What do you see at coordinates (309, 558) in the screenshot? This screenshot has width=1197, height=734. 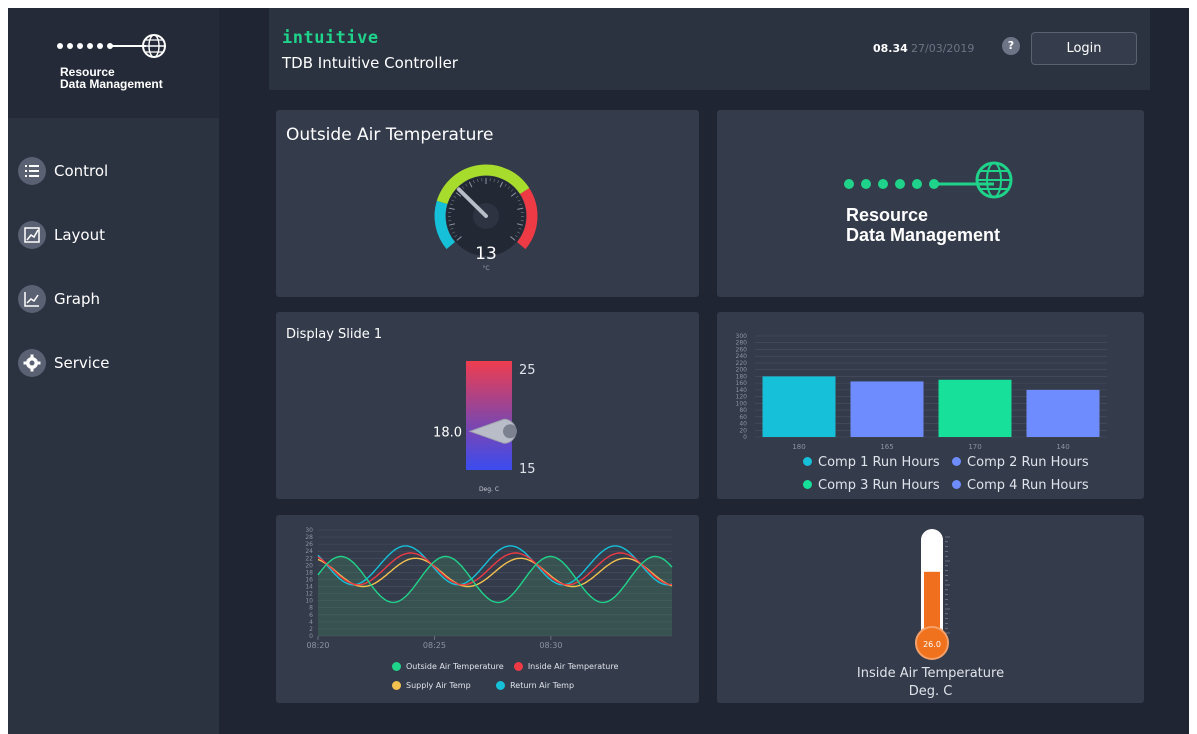 I see `line-y-tick: 22` at bounding box center [309, 558].